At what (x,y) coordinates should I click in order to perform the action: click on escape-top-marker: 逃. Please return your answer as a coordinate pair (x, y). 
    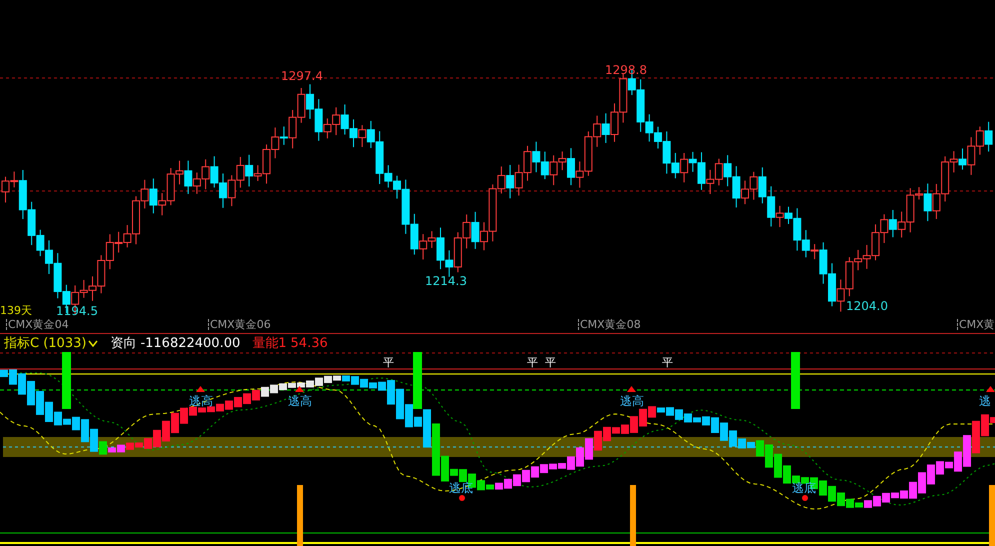
    Looking at the image, I should click on (985, 401).